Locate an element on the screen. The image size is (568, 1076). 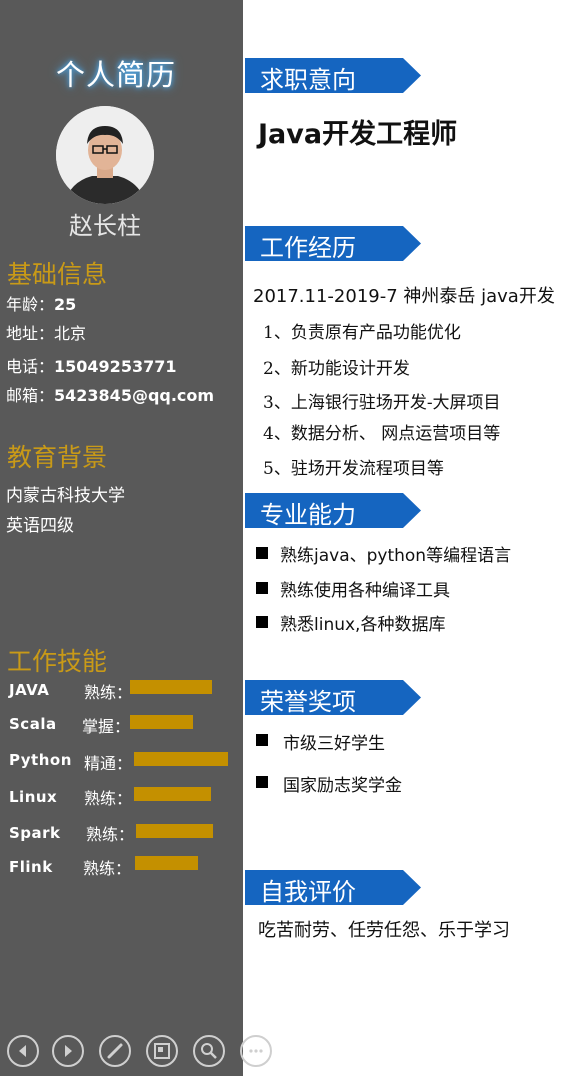
objective-heading: 求职意向 is located at coordinates (308, 80).